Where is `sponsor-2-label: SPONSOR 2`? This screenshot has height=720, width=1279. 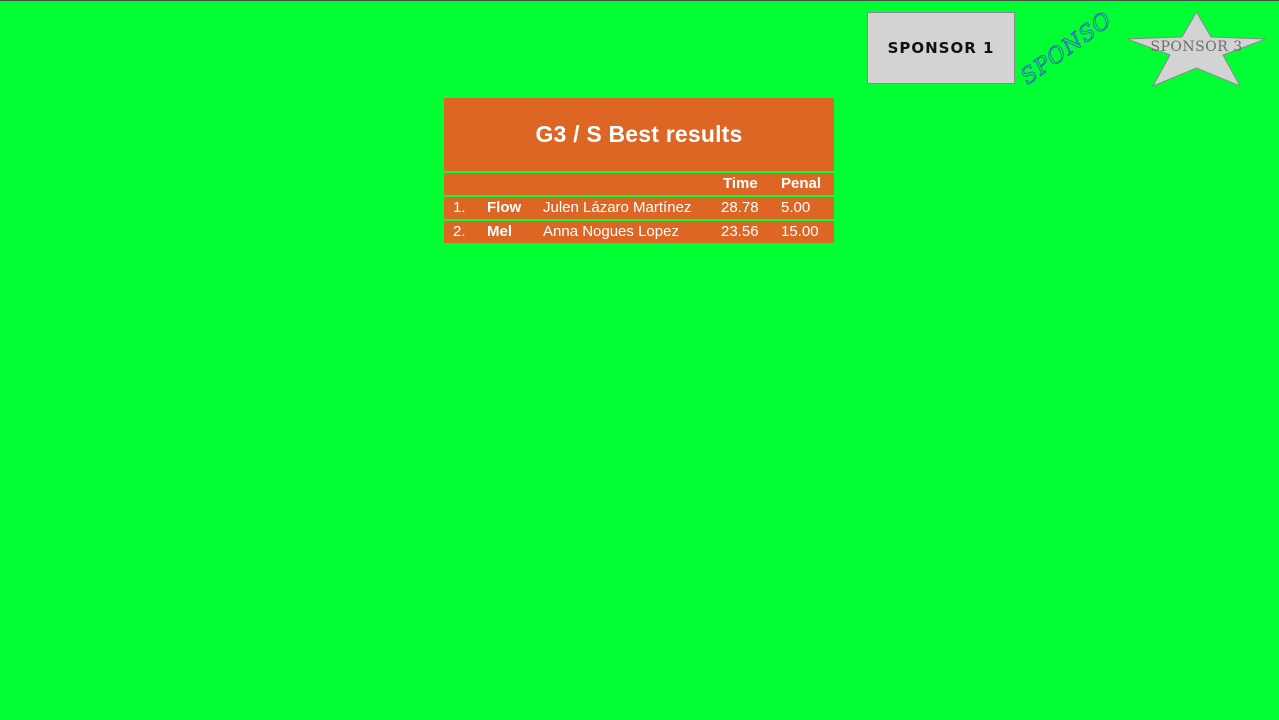 sponsor-2-label: SPONSOR 2 is located at coordinates (1067, 48).